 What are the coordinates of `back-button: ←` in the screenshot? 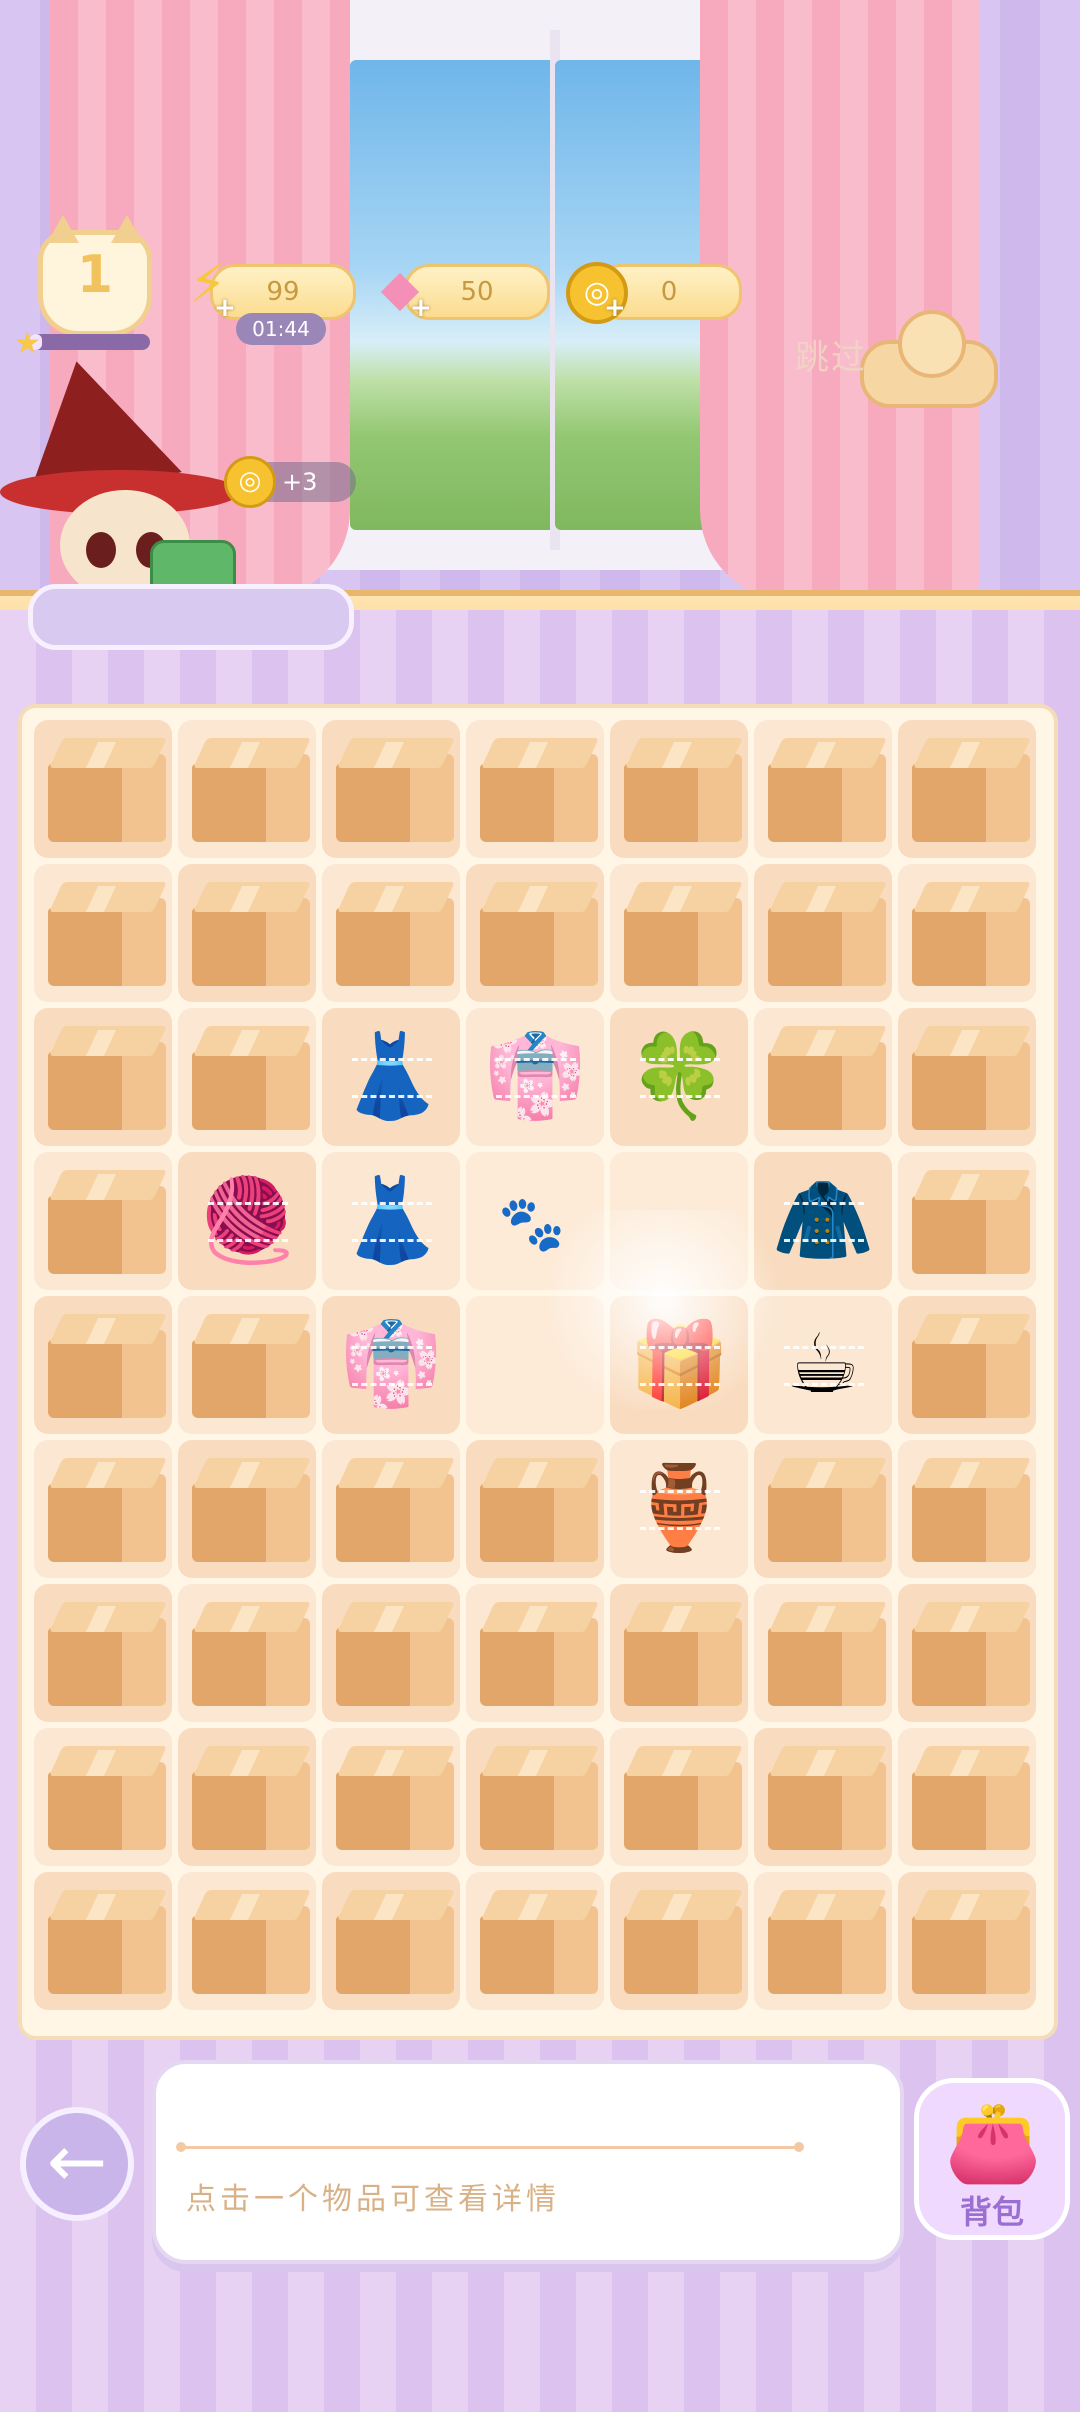 It's located at (77, 2164).